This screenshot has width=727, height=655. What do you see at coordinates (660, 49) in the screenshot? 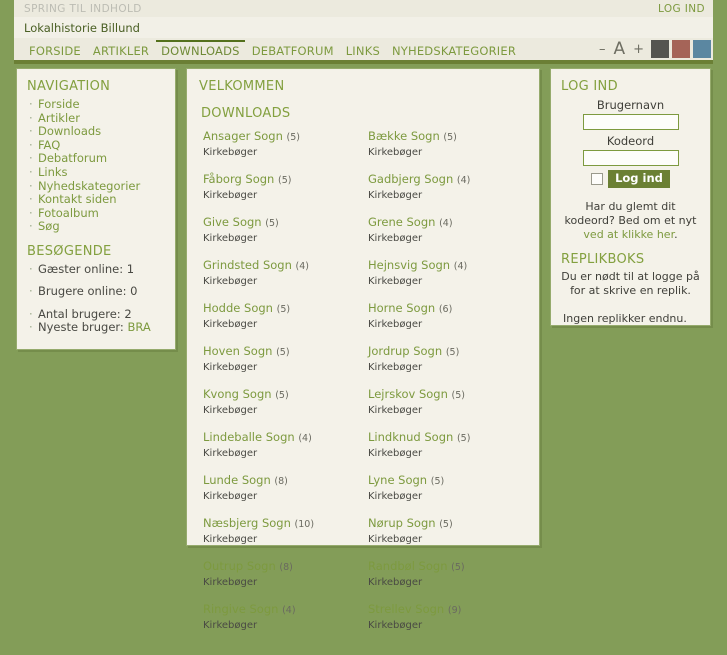
I see `theme-swatch-dark` at bounding box center [660, 49].